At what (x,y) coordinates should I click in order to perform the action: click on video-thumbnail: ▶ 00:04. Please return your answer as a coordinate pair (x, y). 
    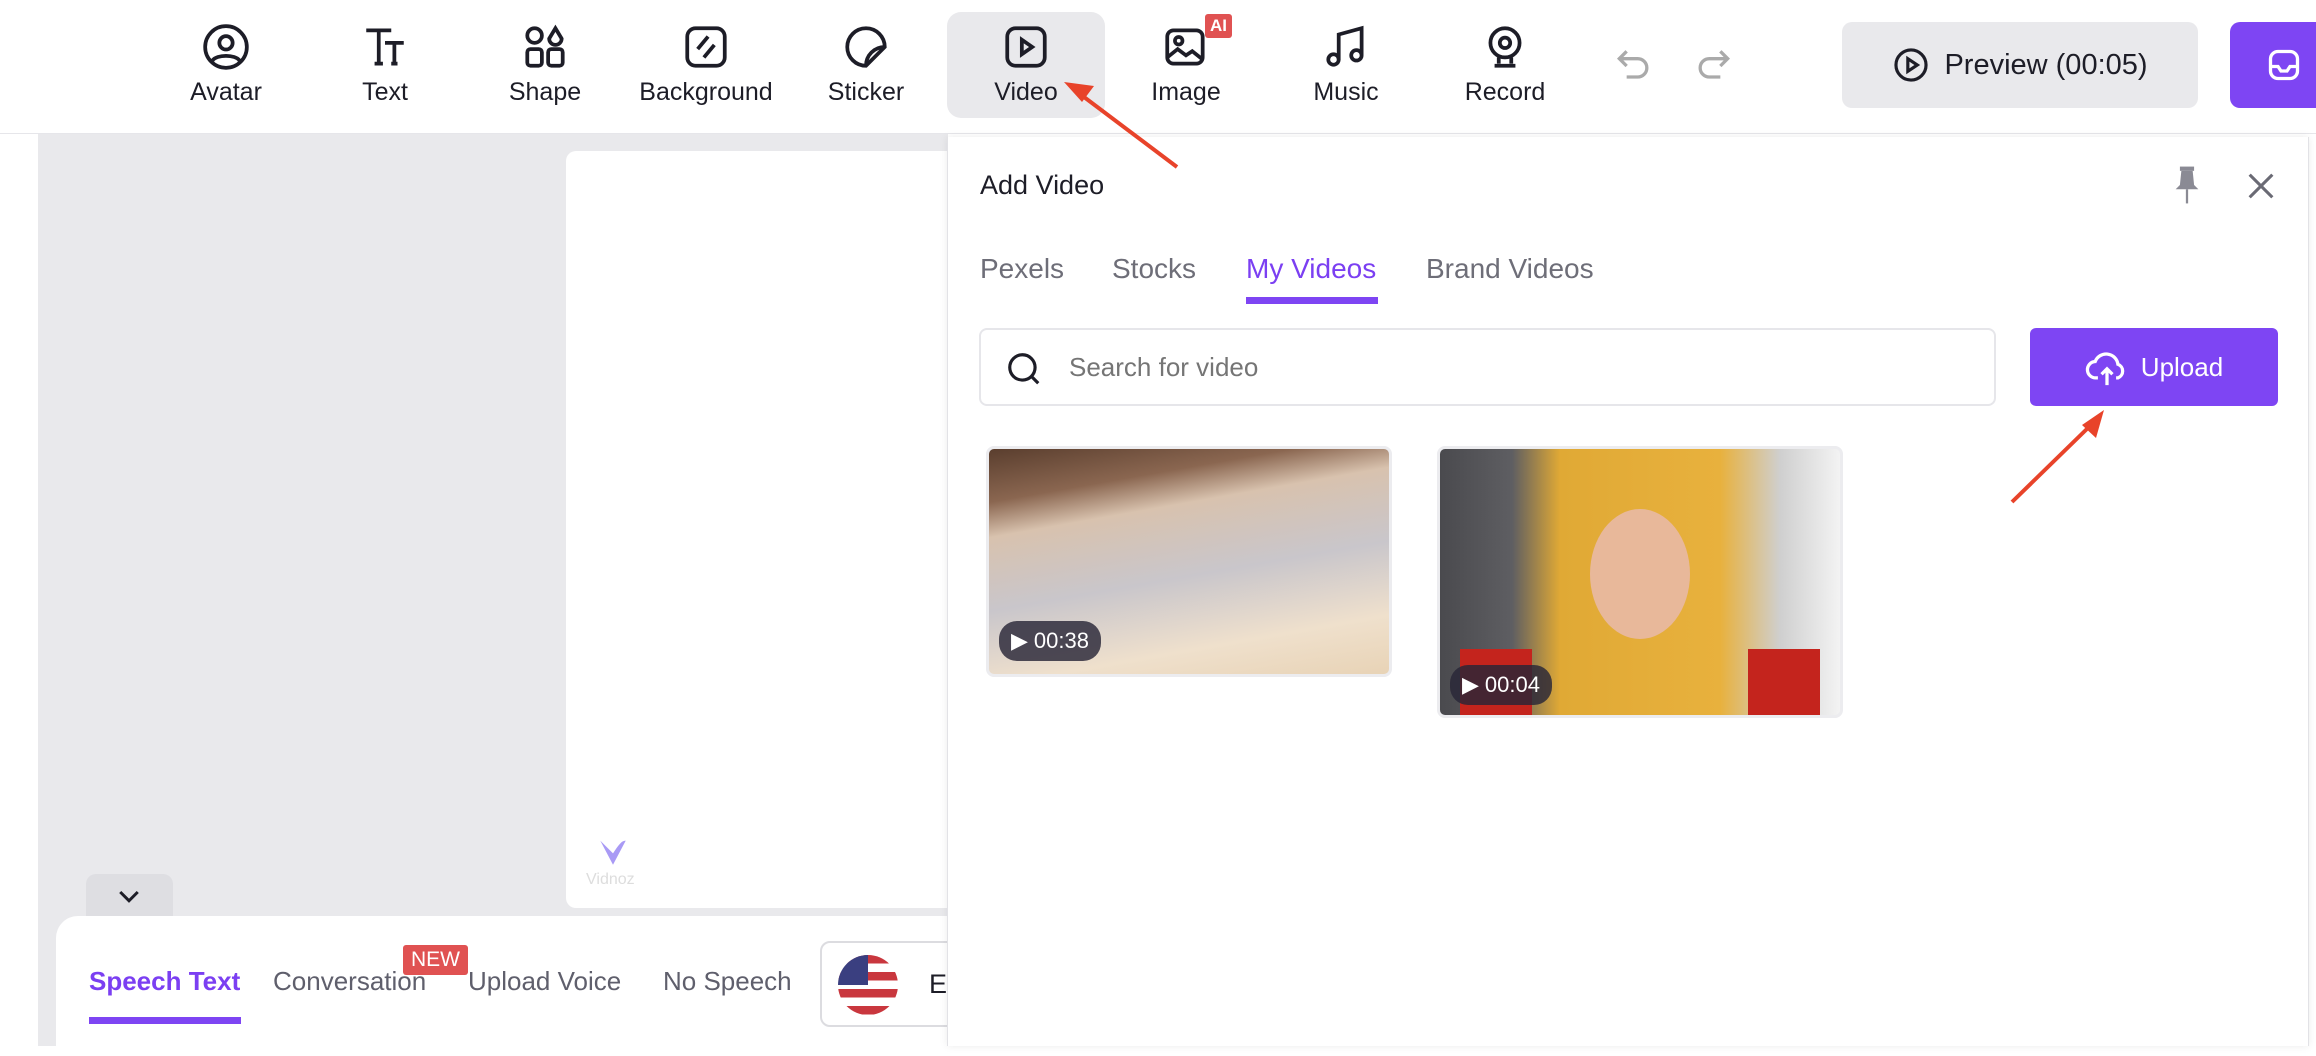
    Looking at the image, I should click on (1640, 582).